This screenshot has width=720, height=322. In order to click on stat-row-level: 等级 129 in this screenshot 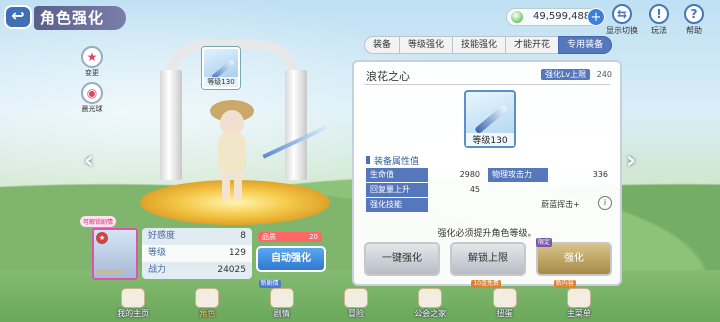, I will do `click(197, 253)`.